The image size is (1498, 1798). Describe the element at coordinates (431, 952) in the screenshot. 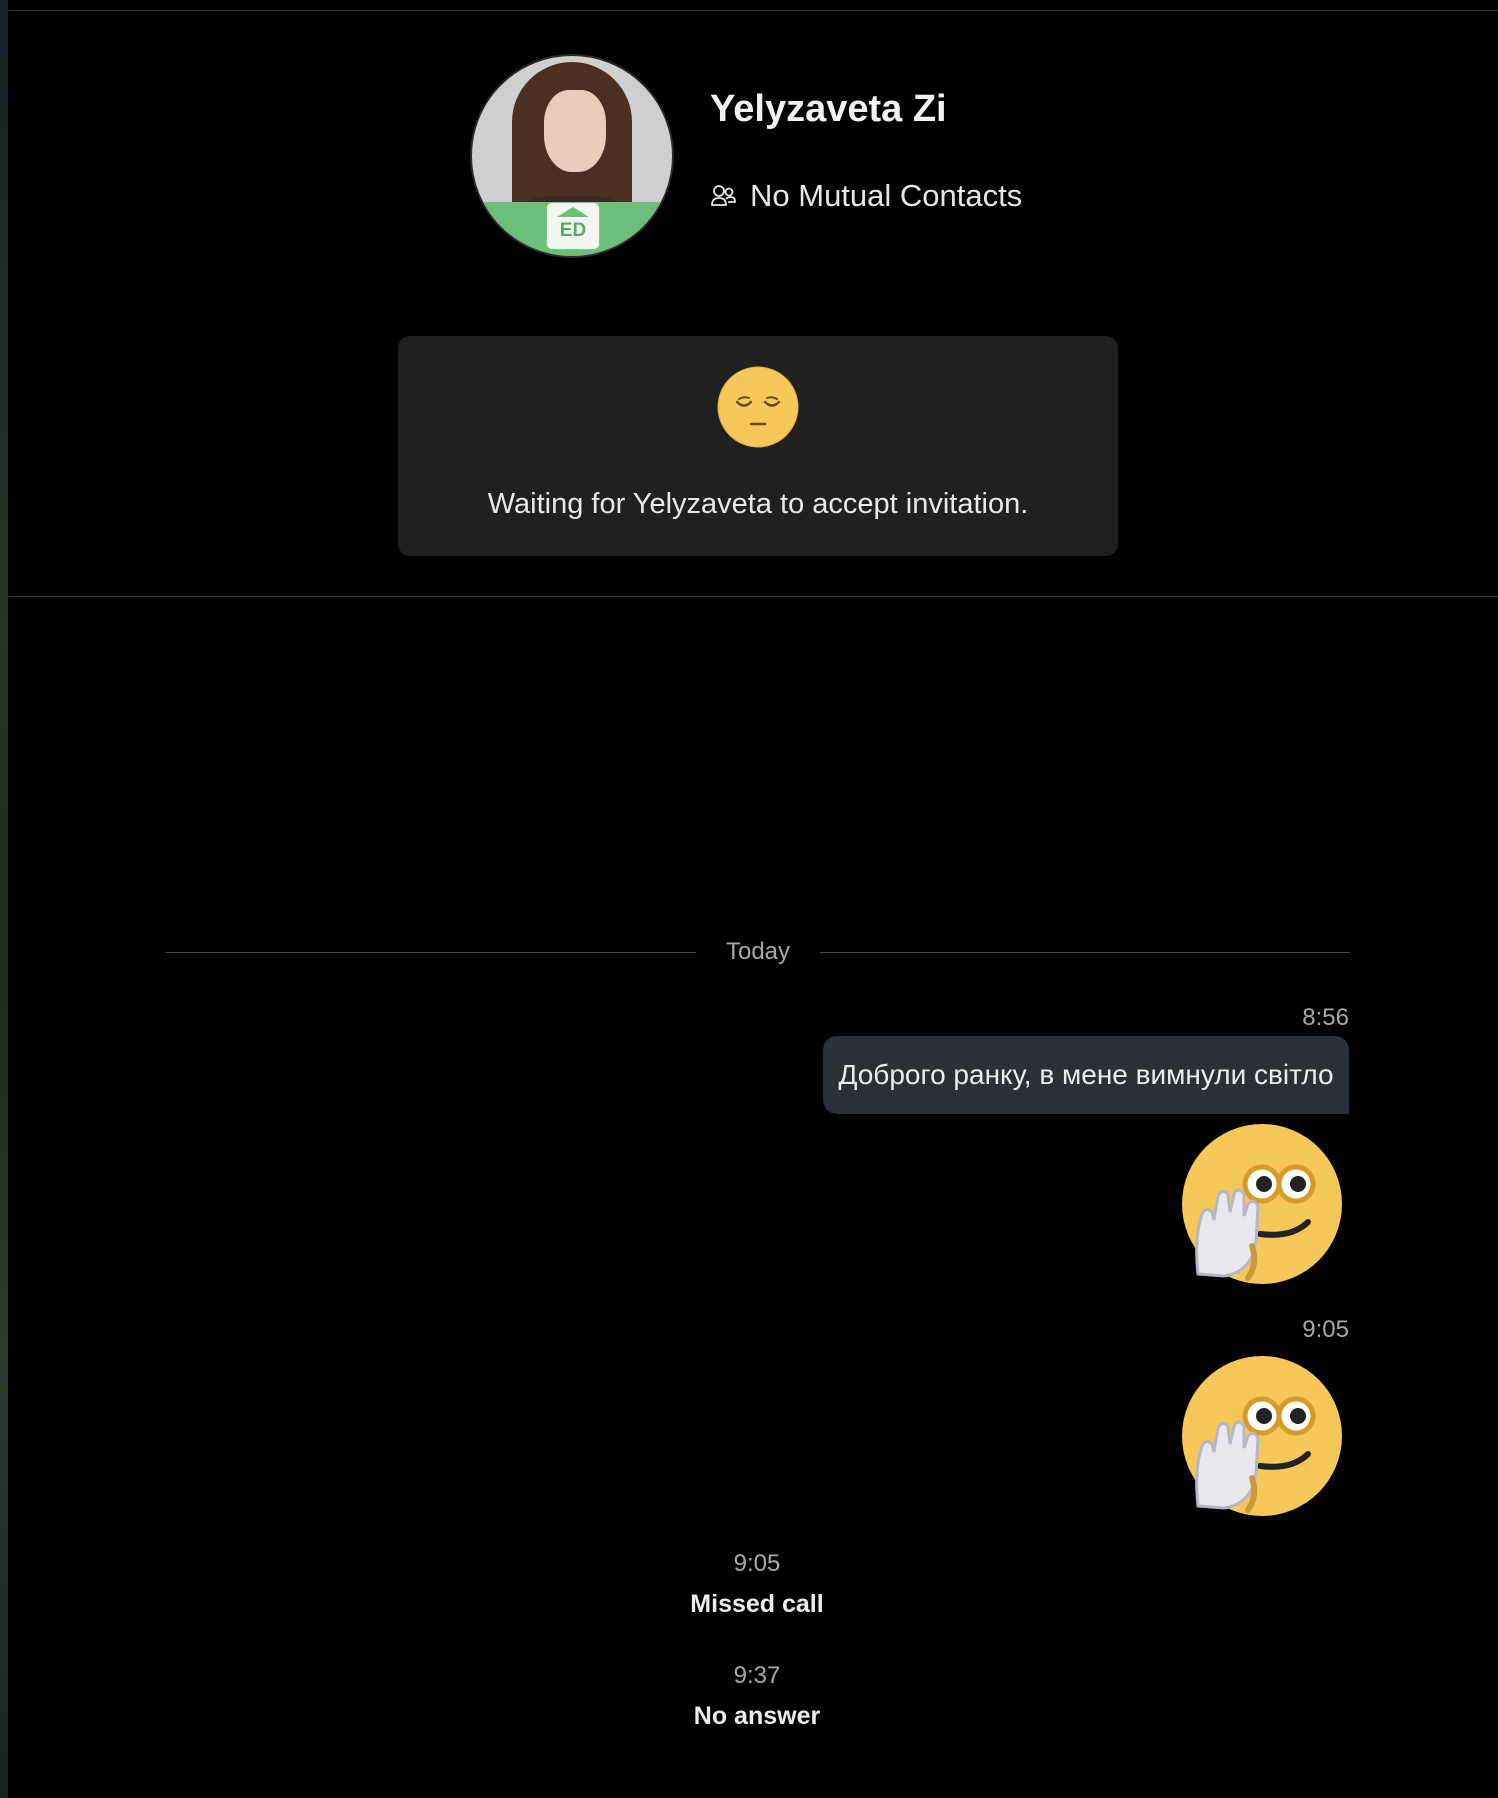

I see `date-divider-line-left` at that location.